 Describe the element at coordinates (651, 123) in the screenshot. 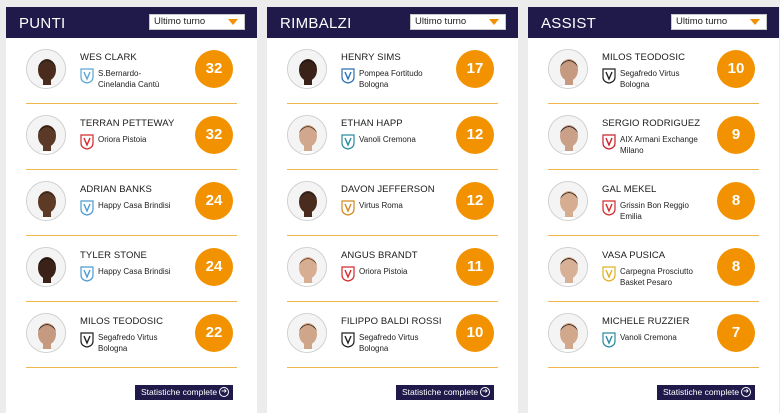

I see `player-name: SERGIO RODRIGUEZ` at that location.